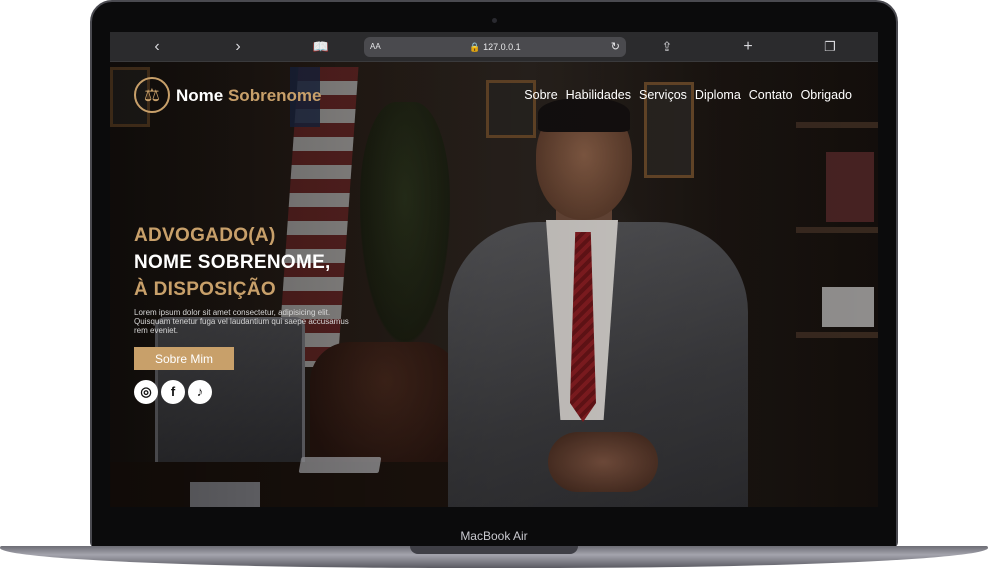 The image size is (988, 568). I want to click on plus-icon: +, so click(748, 47).